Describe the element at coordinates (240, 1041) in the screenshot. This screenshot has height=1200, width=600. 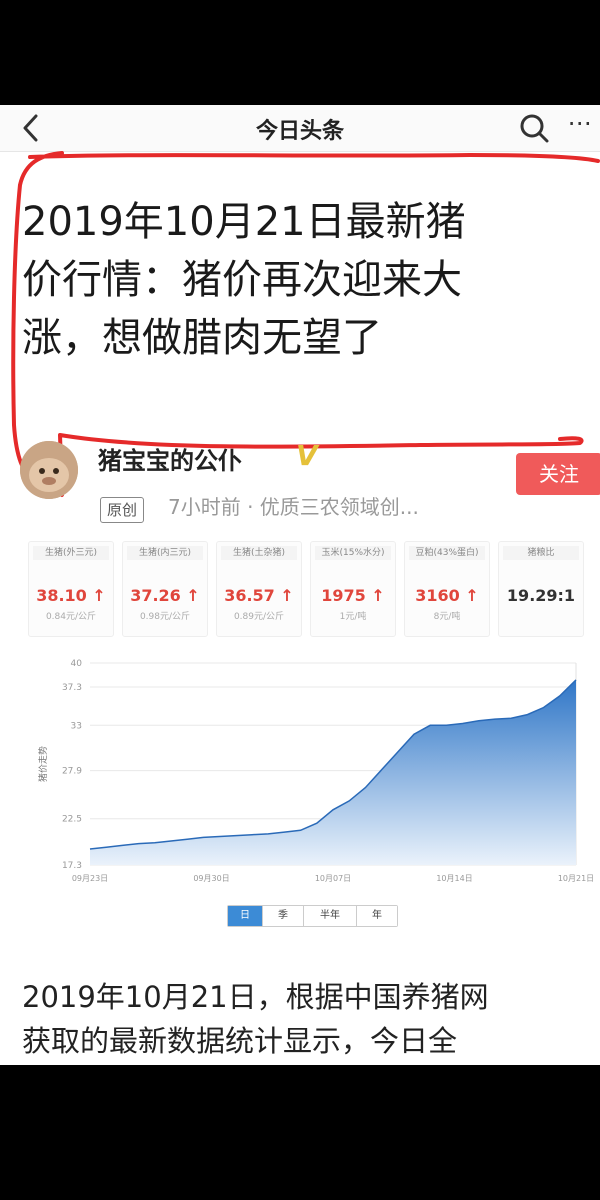
I see `body-line: 获取的最新数据统计显示，今日全` at that location.